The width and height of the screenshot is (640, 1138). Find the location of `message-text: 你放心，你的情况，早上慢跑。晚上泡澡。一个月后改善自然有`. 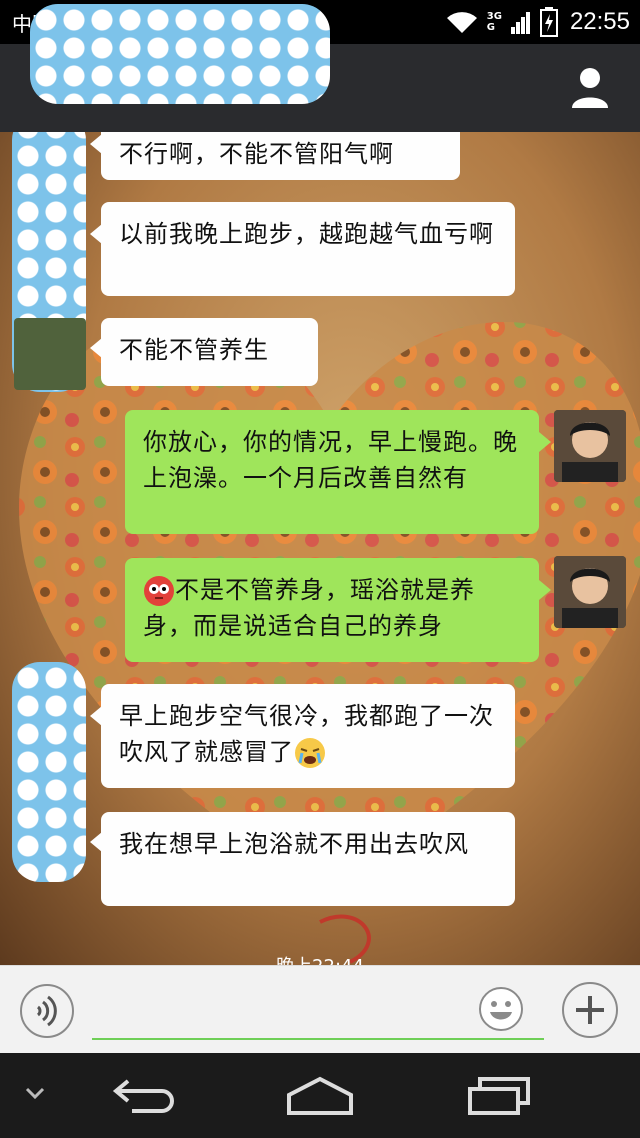

message-text: 你放心，你的情况，早上慢跑。晚上泡澡。一个月后改善自然有 is located at coordinates (330, 460).